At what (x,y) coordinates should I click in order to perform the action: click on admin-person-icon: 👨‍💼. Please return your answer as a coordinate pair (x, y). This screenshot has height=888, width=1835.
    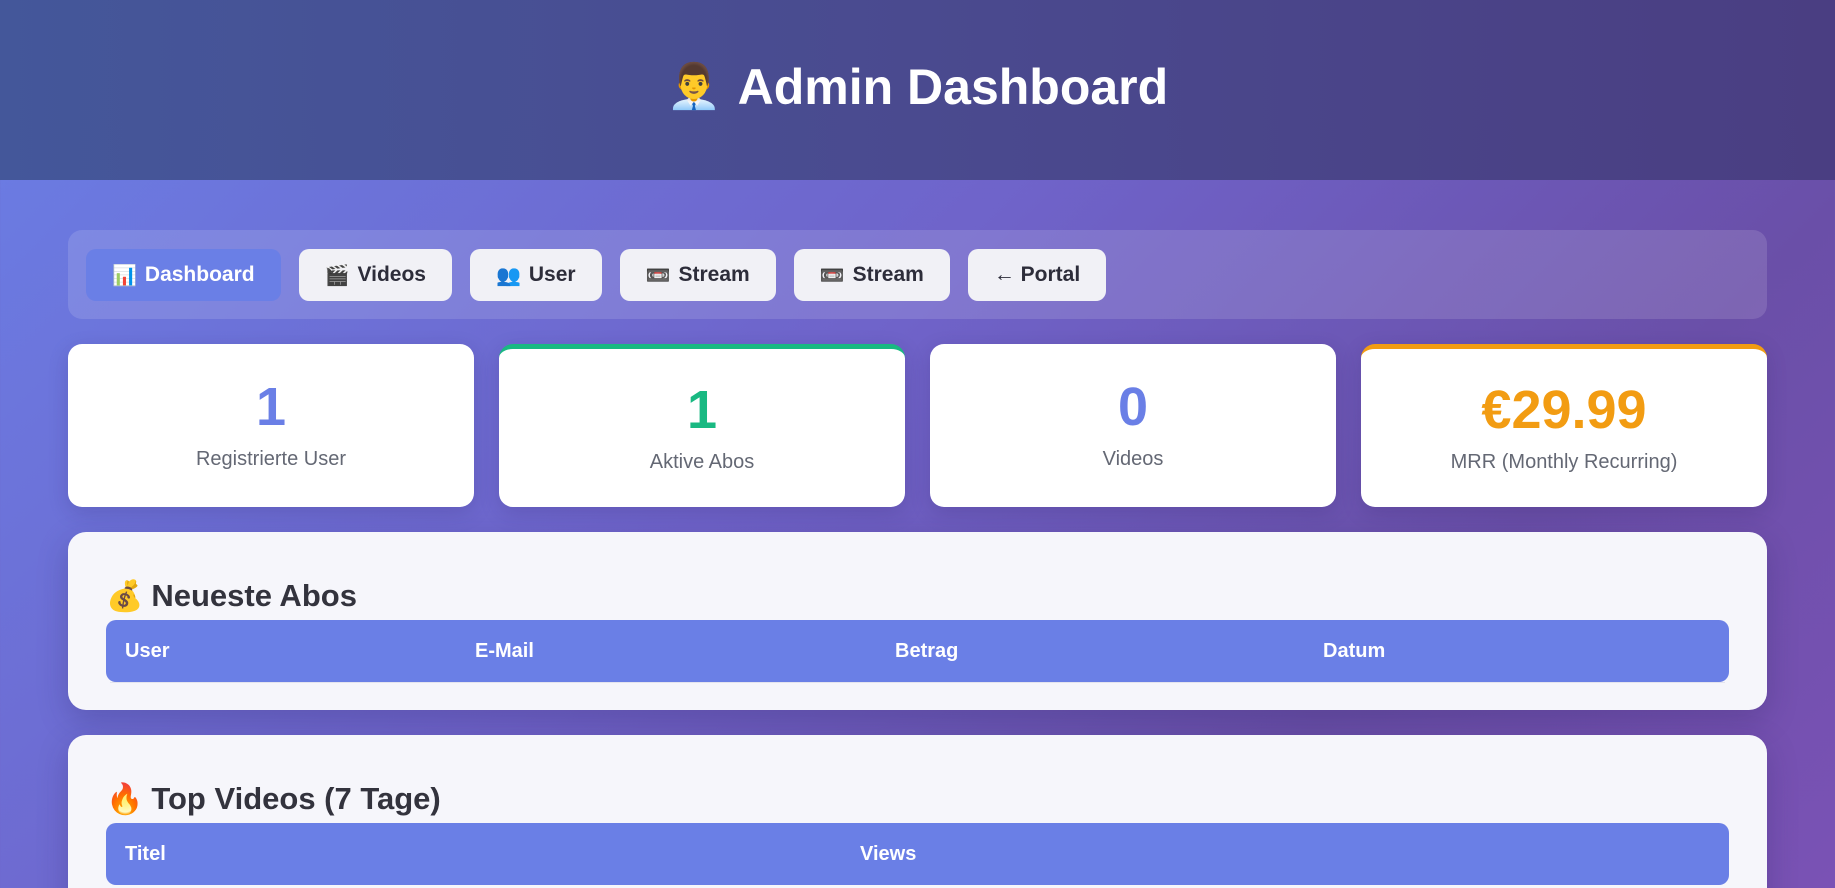
    Looking at the image, I should click on (694, 86).